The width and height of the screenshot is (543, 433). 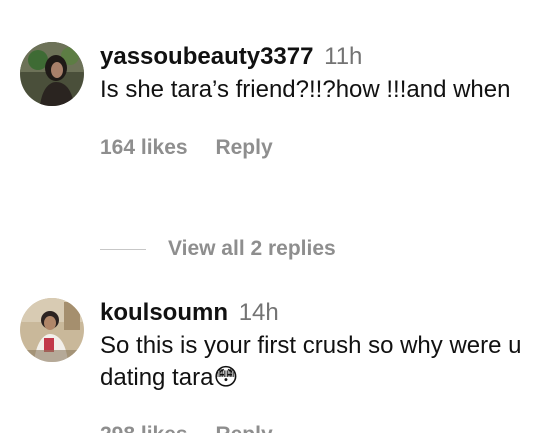 What do you see at coordinates (144, 147) in the screenshot?
I see `likes-count: 164 likes` at bounding box center [144, 147].